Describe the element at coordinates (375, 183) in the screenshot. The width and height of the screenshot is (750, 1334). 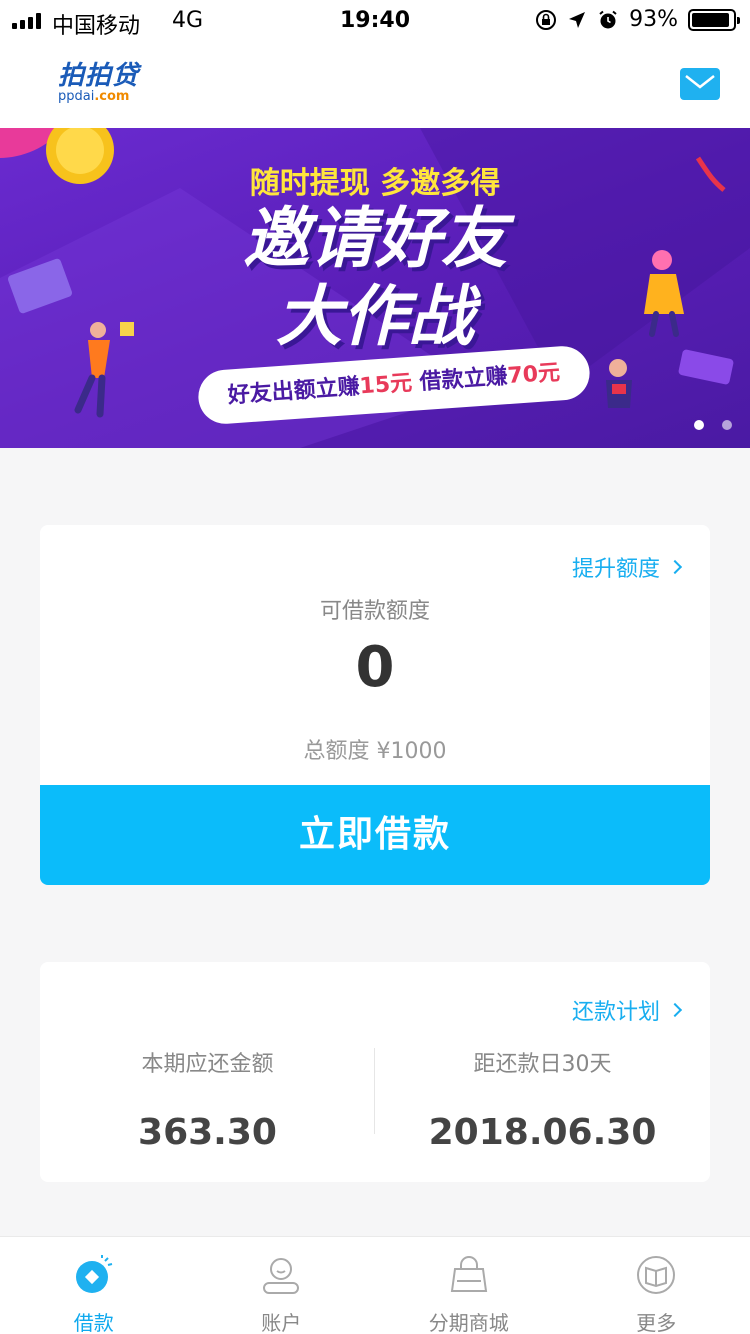
I see `banner-subtitle: 随时提现 多邀多得` at that location.